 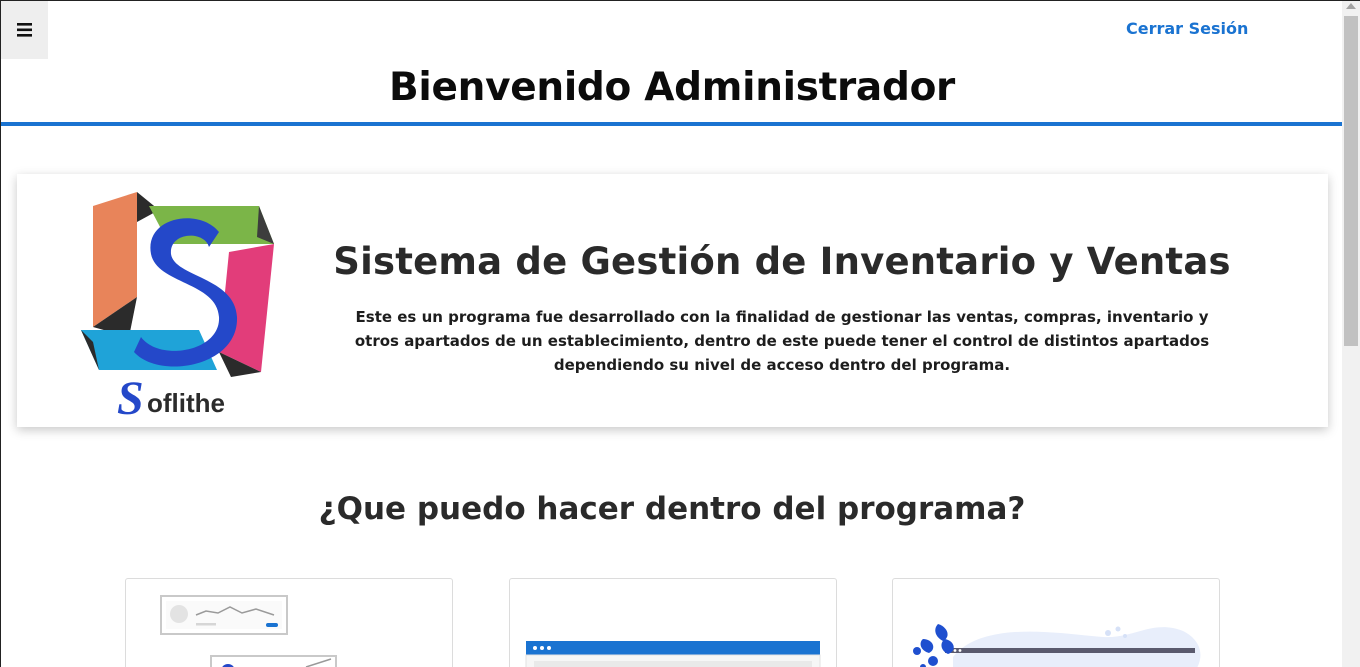 I want to click on svg-text: S, so click(x=130, y=394).